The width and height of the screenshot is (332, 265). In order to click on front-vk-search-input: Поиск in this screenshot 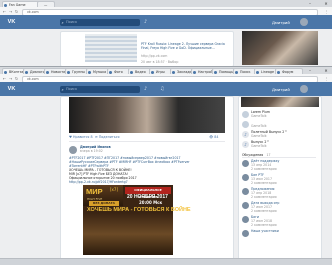, I will do `click(100, 89)`.